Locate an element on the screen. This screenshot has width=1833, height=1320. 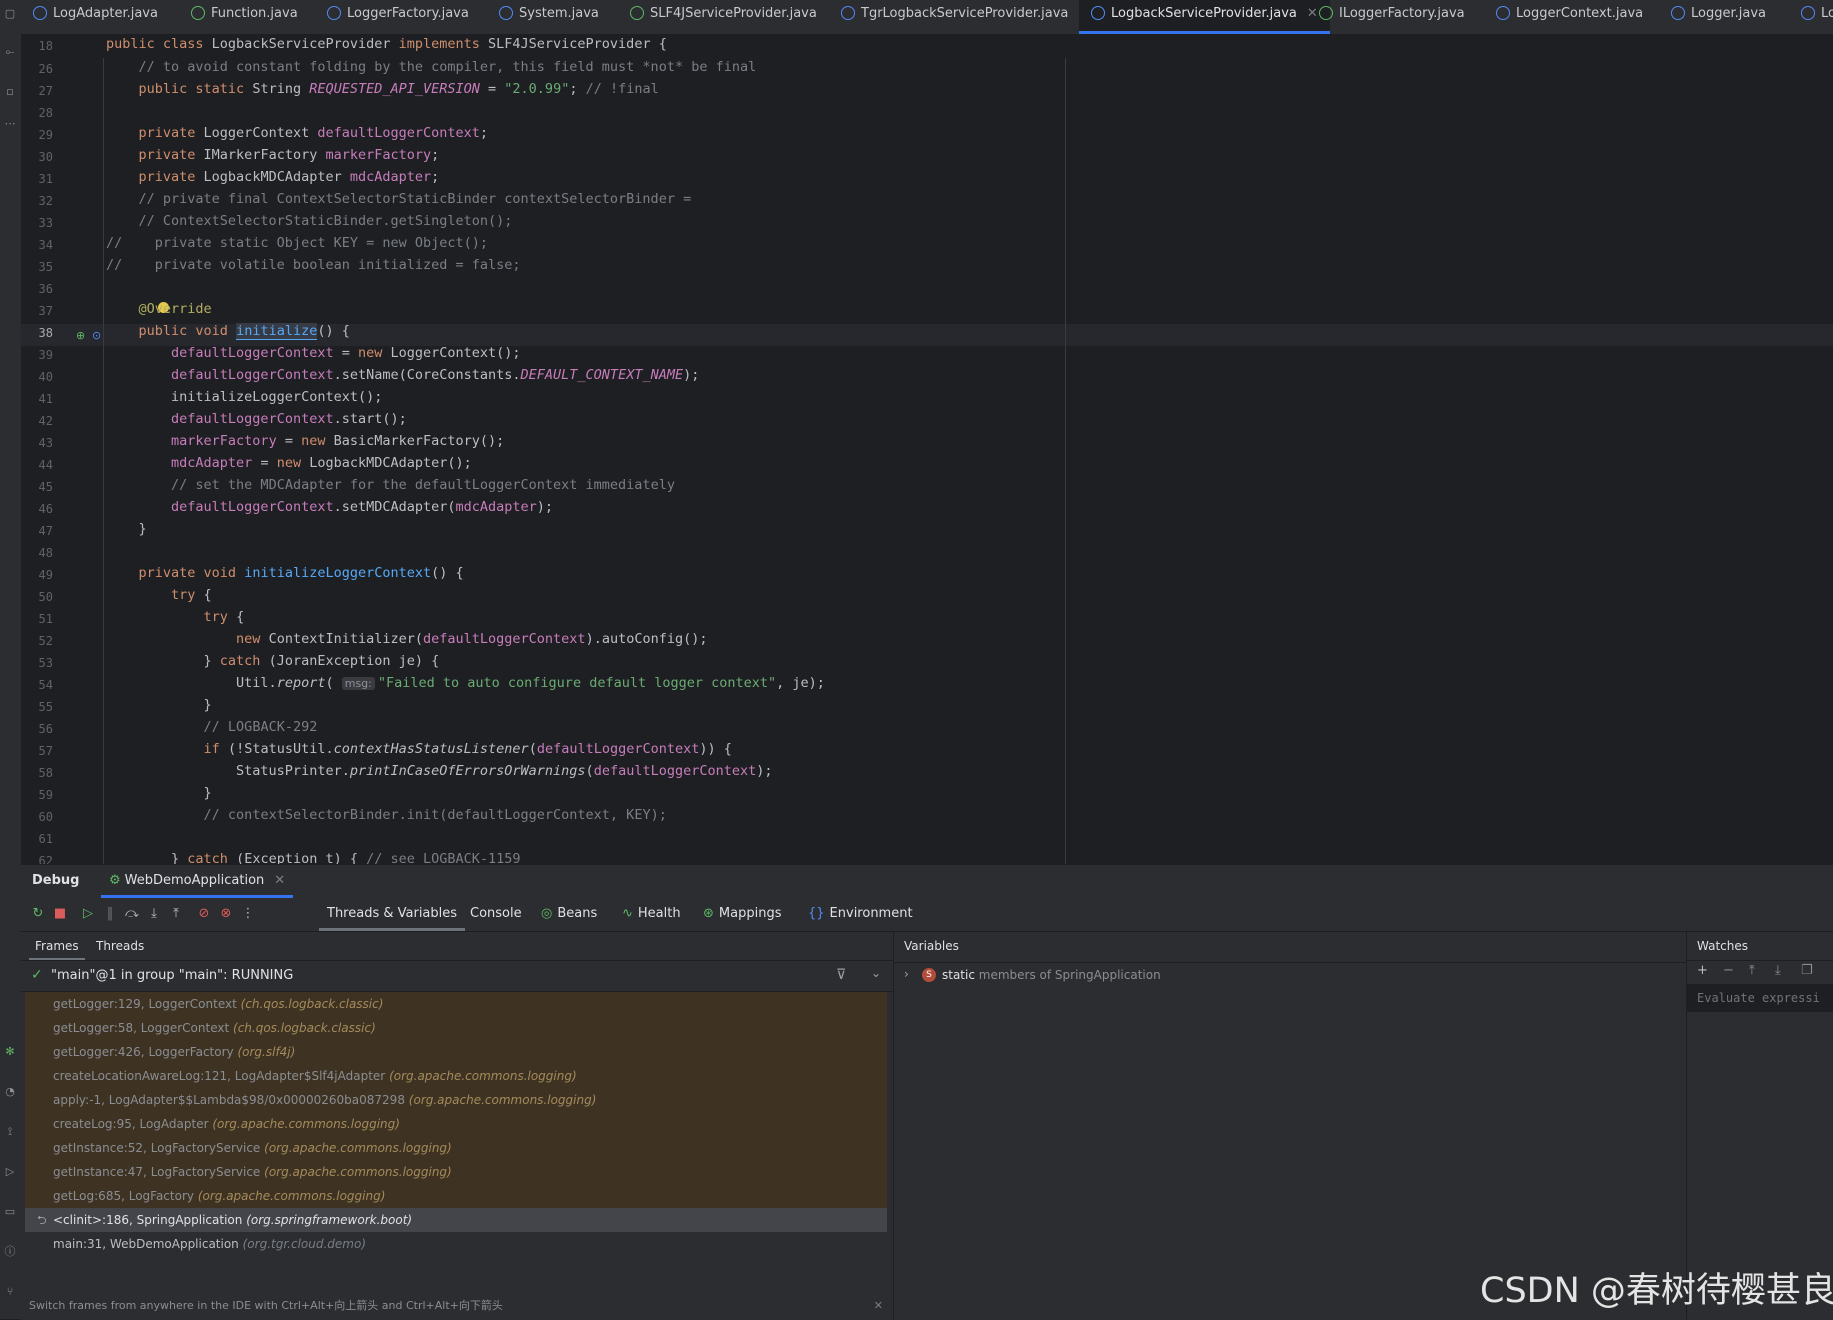
structure-icon: ▫ is located at coordinates (10, 92).